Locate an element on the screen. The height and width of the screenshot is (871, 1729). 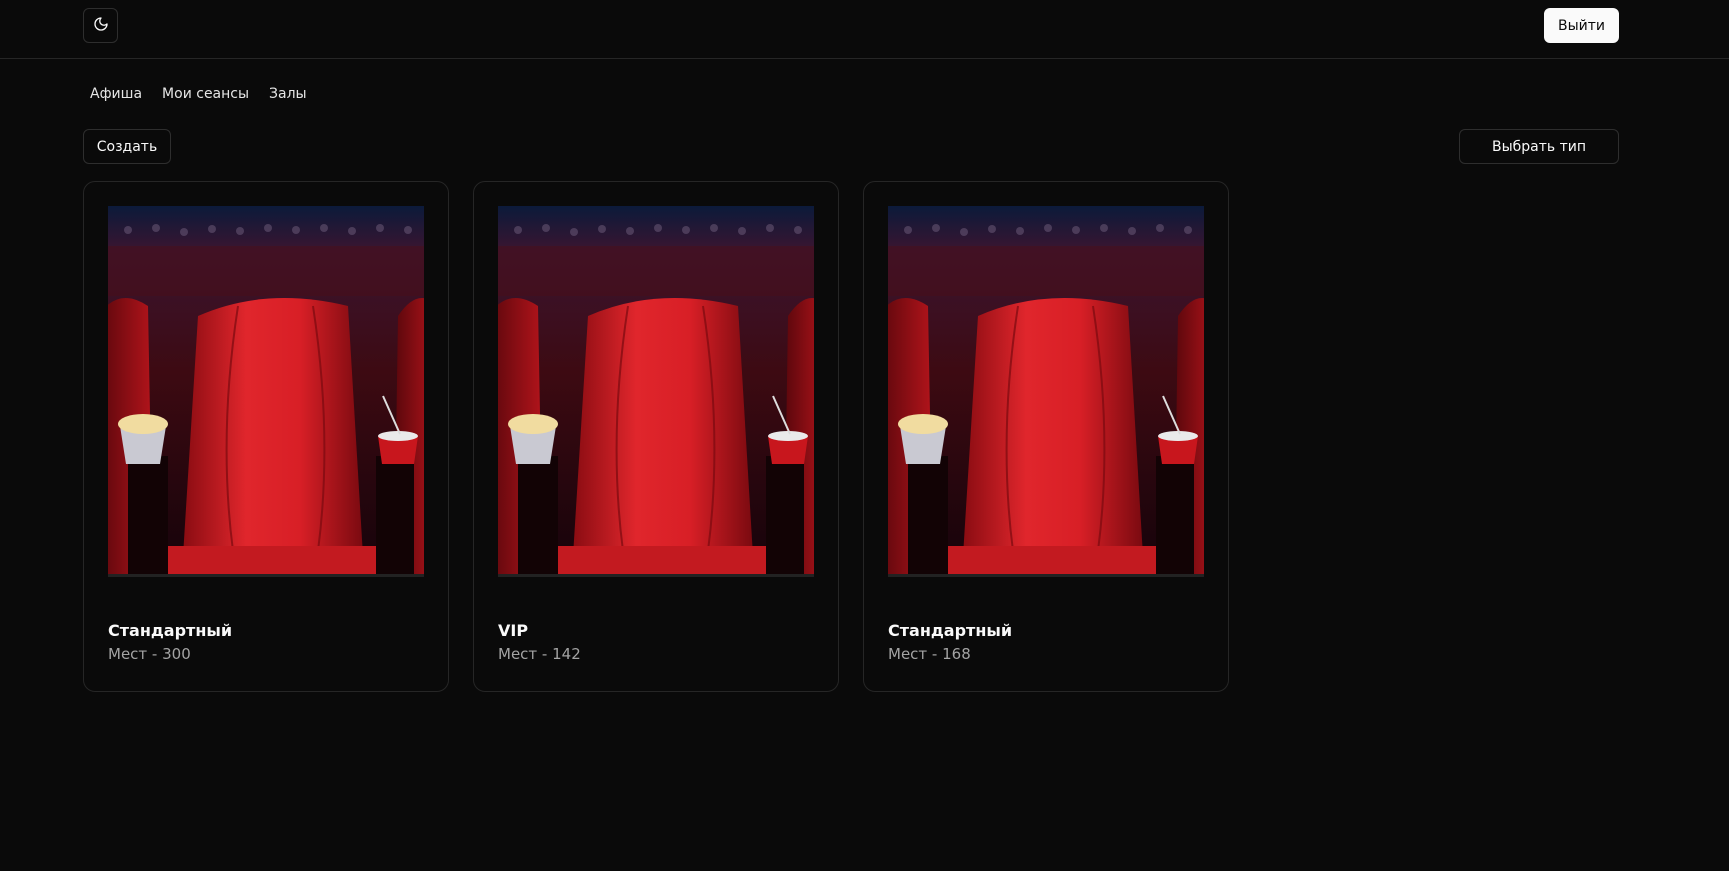
hall-seats: Мест - 142 is located at coordinates (539, 654).